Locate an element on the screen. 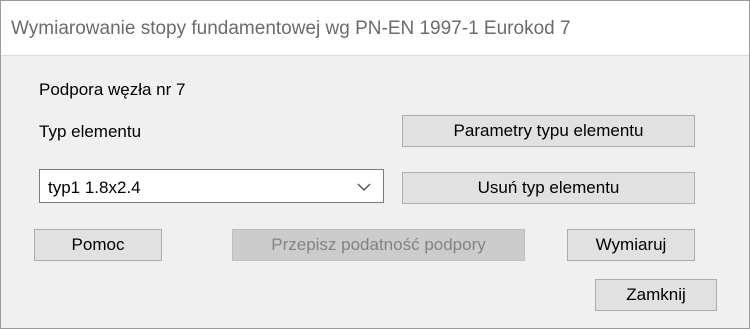  element-type-select-value: typ1 1.8x2.4 is located at coordinates (94, 187).